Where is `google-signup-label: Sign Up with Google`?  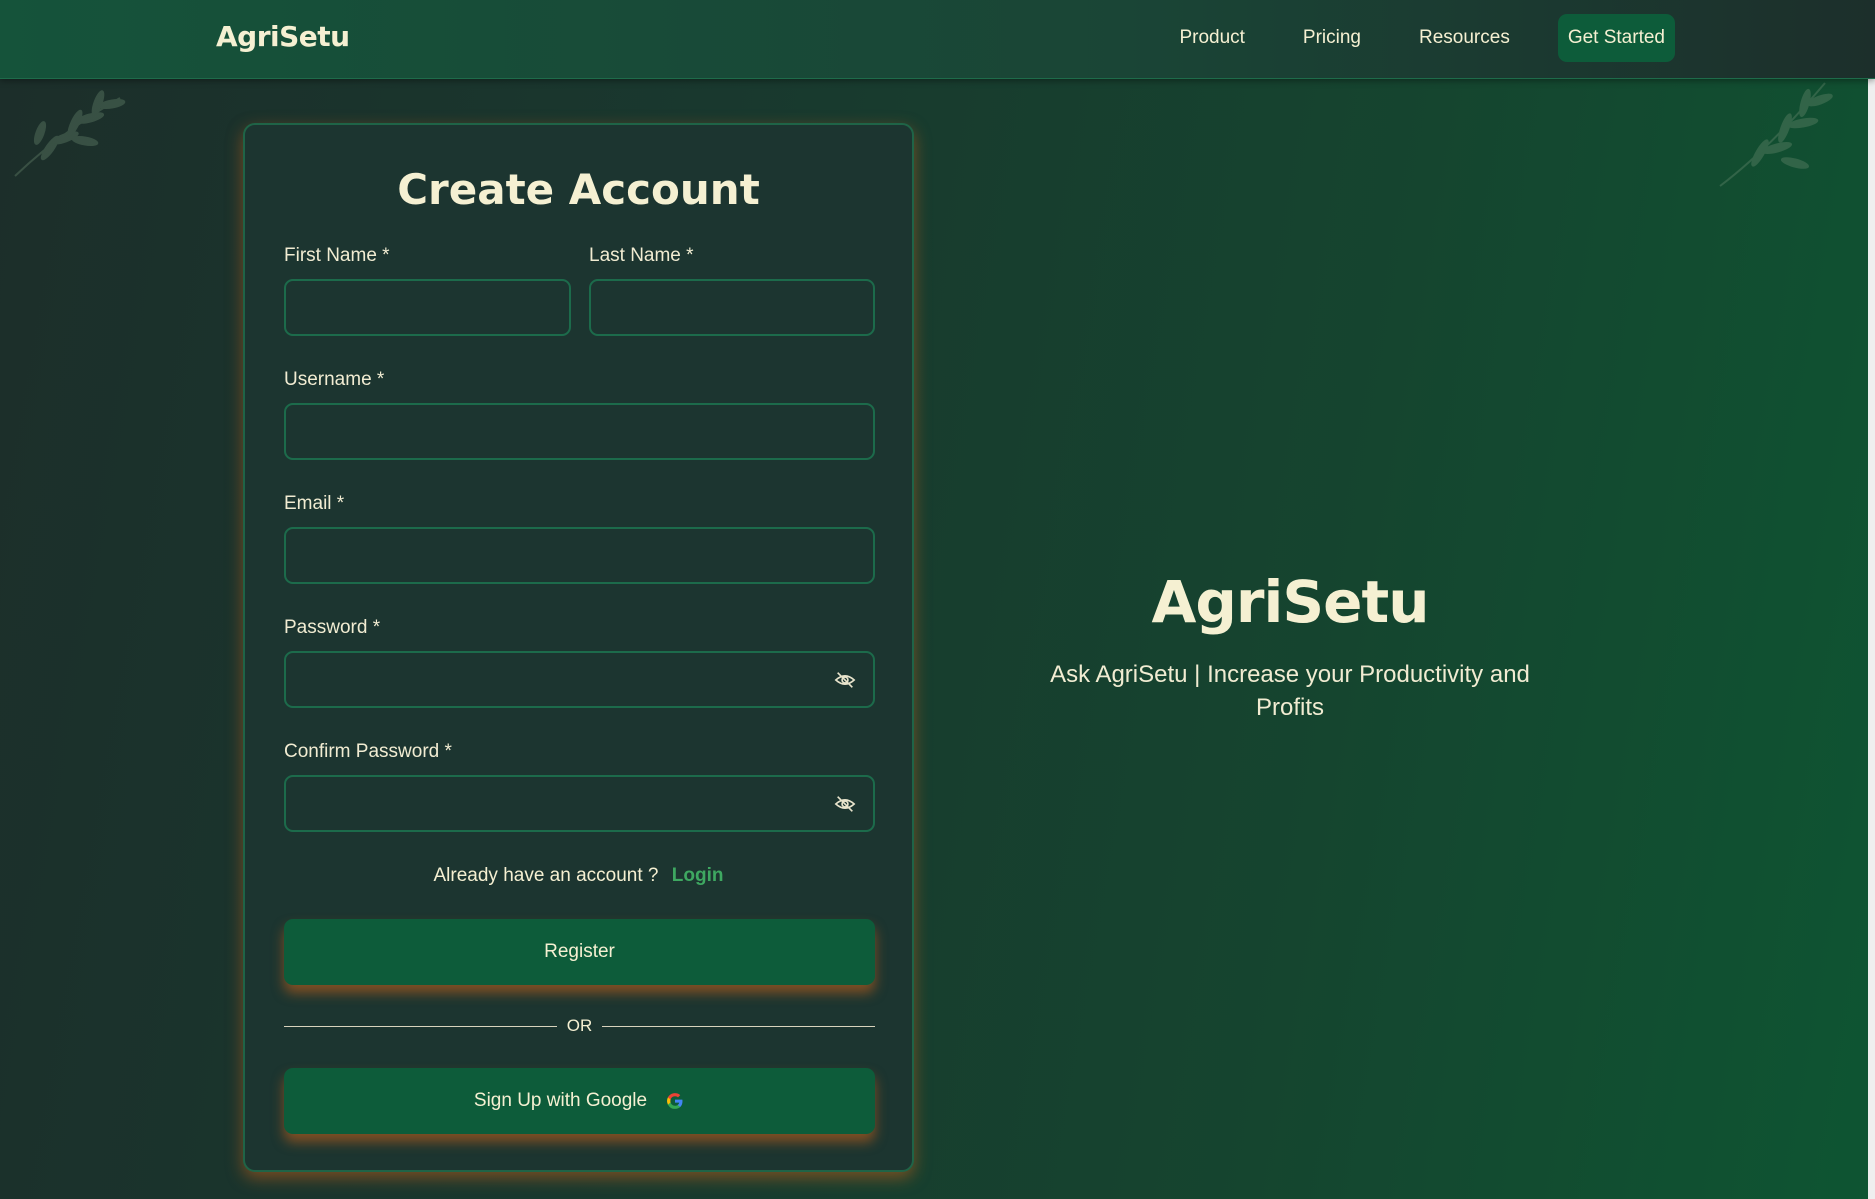 google-signup-label: Sign Up with Google is located at coordinates (560, 1100).